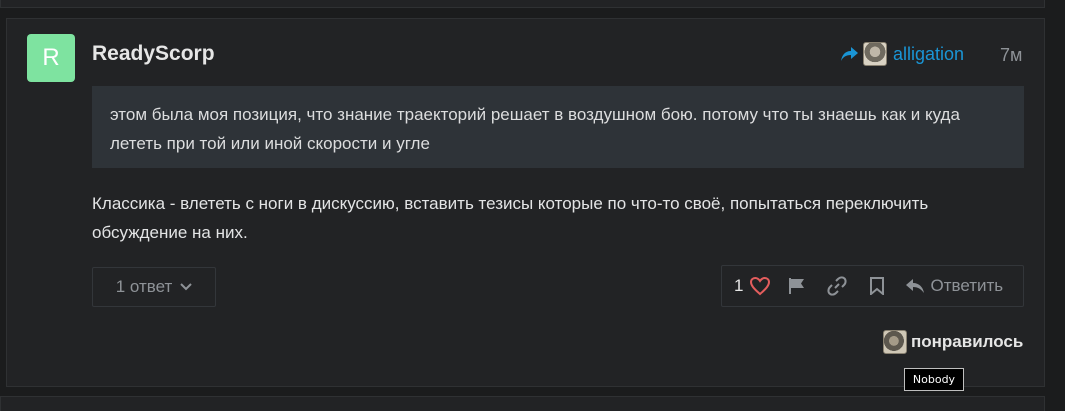 The height and width of the screenshot is (411, 1065). What do you see at coordinates (1011, 55) in the screenshot?
I see `post-date: 7м` at bounding box center [1011, 55].